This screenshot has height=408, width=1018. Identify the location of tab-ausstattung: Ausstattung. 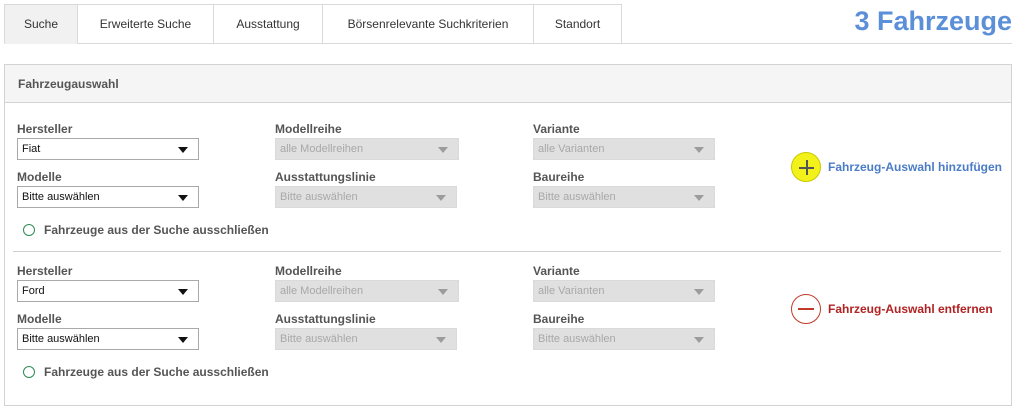
(268, 24).